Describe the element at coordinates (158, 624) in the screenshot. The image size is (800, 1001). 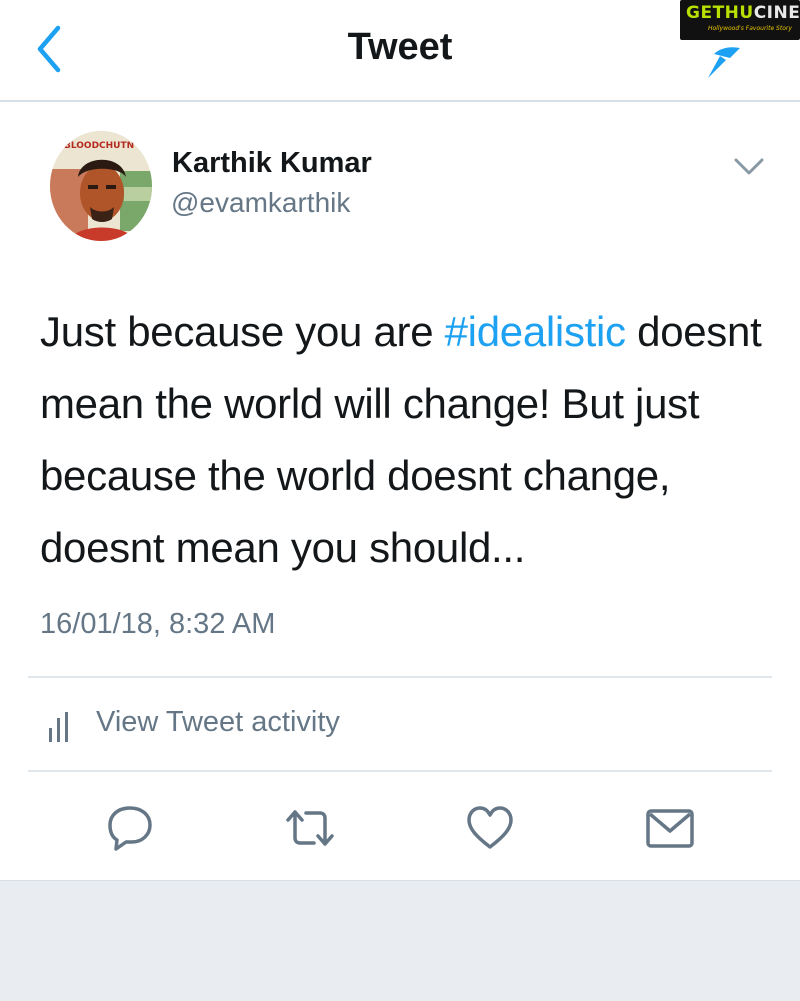
I see `tweet-timestamp: 16/01/18, 8:32 AM` at that location.